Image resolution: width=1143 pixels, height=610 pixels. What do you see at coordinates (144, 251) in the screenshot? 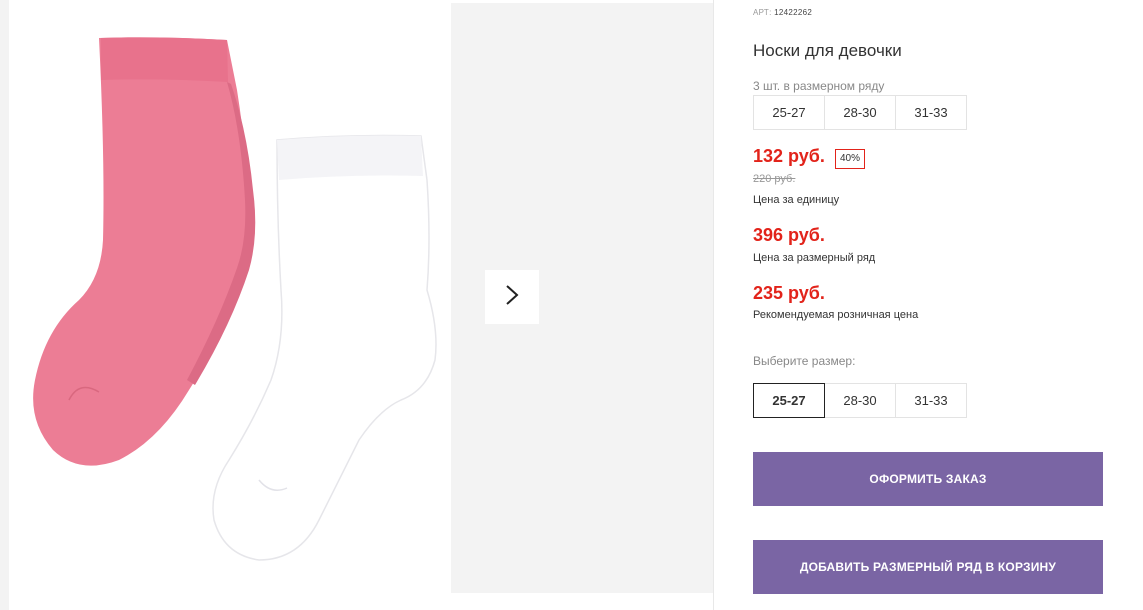
I see `pink-sock-image` at bounding box center [144, 251].